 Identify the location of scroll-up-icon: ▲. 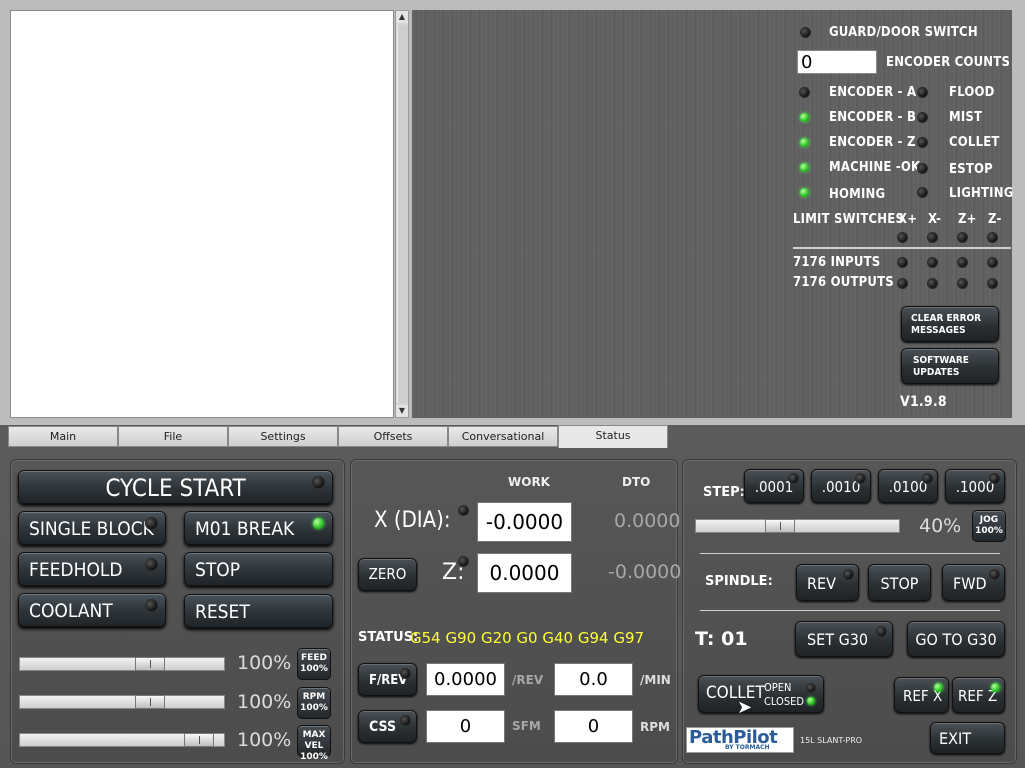
(402, 17).